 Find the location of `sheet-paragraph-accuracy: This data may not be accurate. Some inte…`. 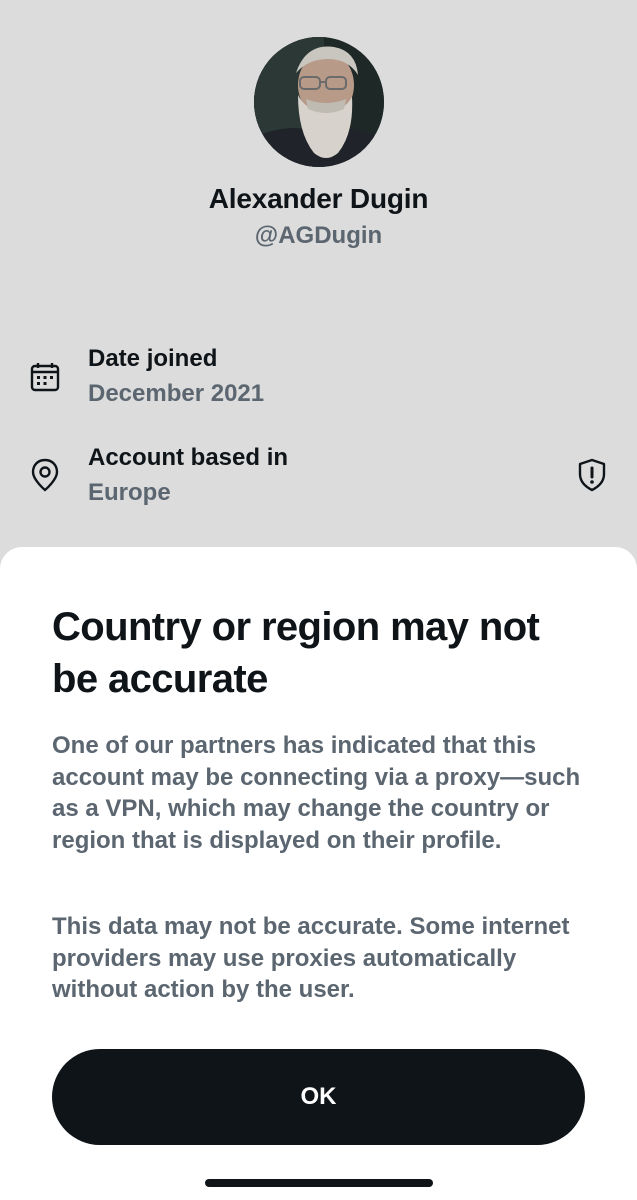

sheet-paragraph-accuracy: This data may not be accurate. Some inte… is located at coordinates (311, 958).